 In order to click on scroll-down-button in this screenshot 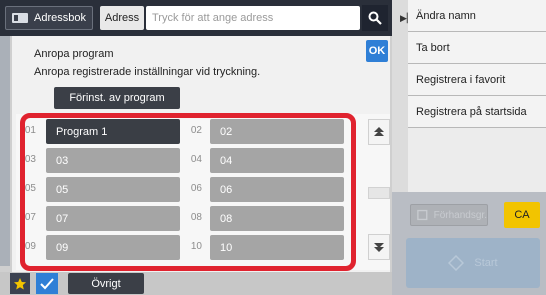, I will do `click(379, 247)`.